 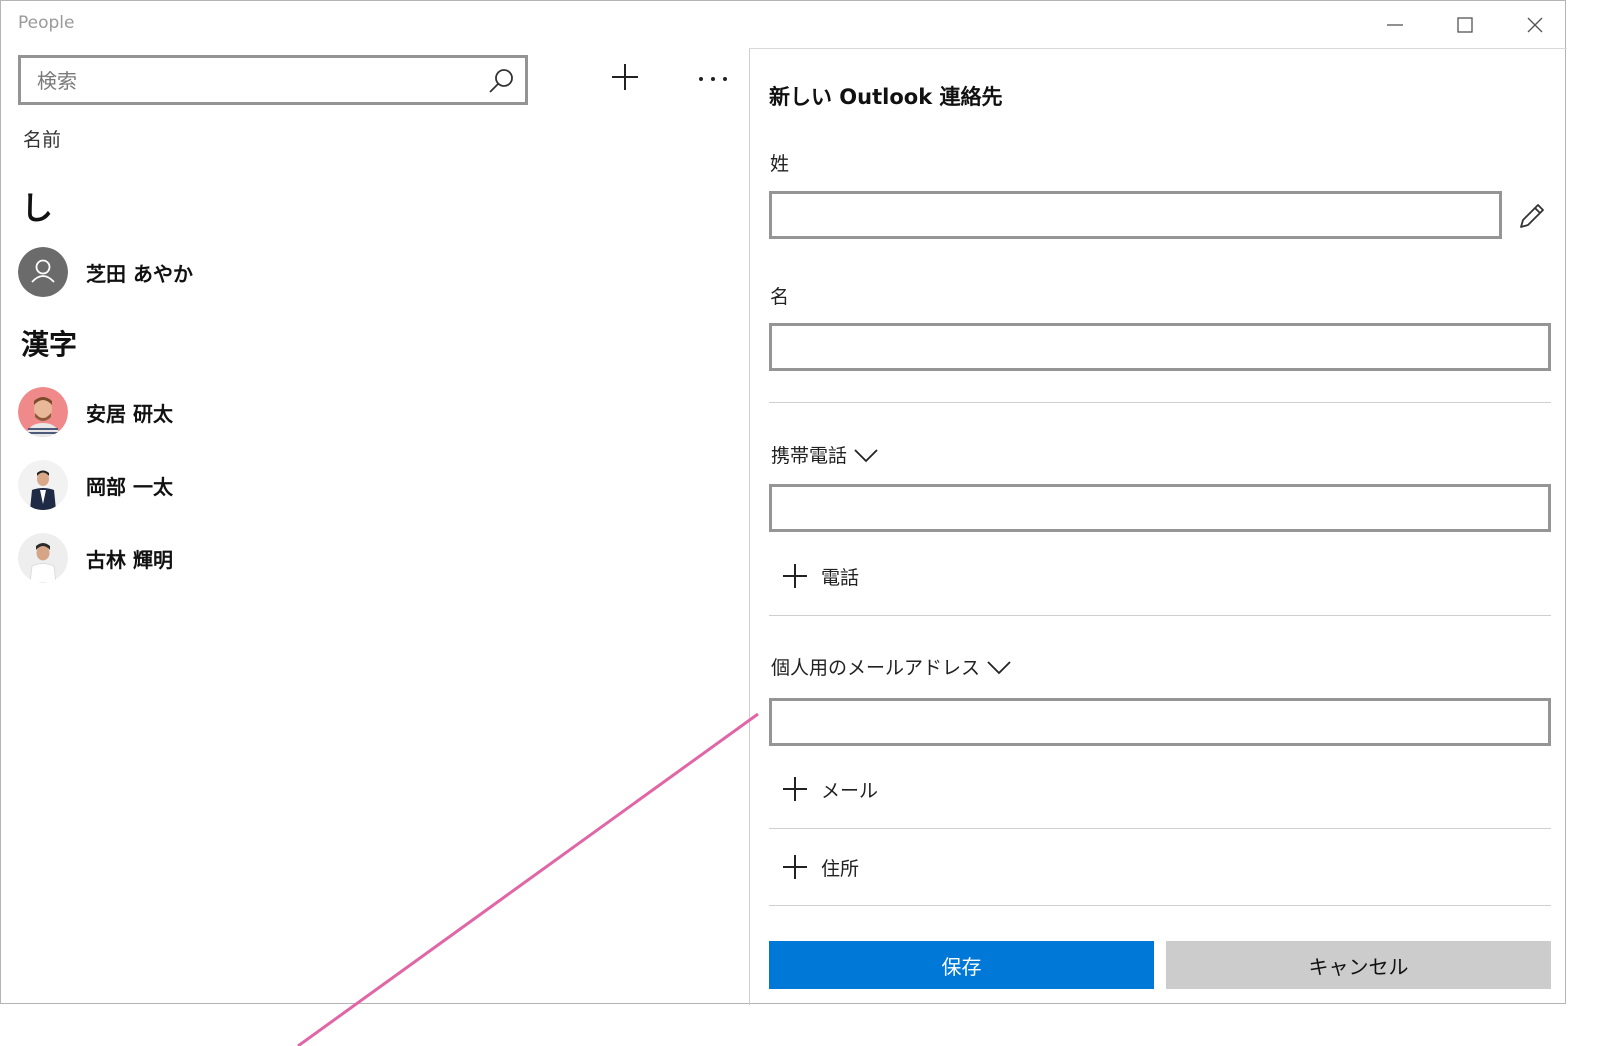 I want to click on close-button, so click(x=1535, y=25).